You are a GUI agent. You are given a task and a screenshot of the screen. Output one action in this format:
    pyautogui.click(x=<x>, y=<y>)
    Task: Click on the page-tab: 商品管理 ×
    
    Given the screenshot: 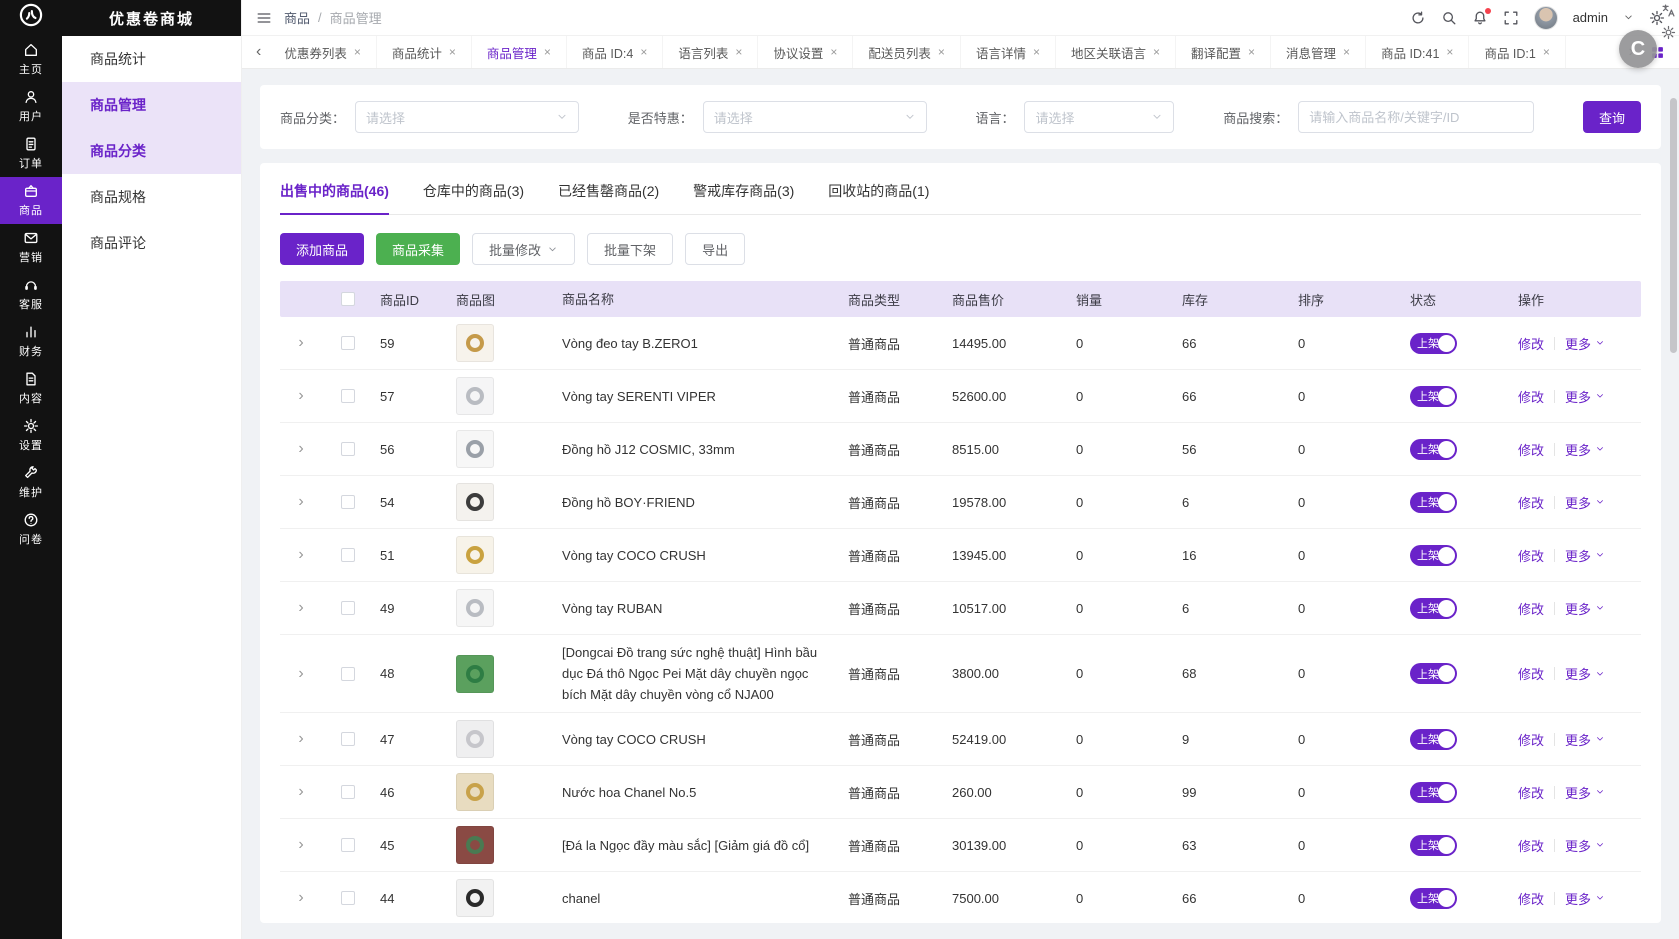 What is the action you would take?
    pyautogui.click(x=519, y=52)
    